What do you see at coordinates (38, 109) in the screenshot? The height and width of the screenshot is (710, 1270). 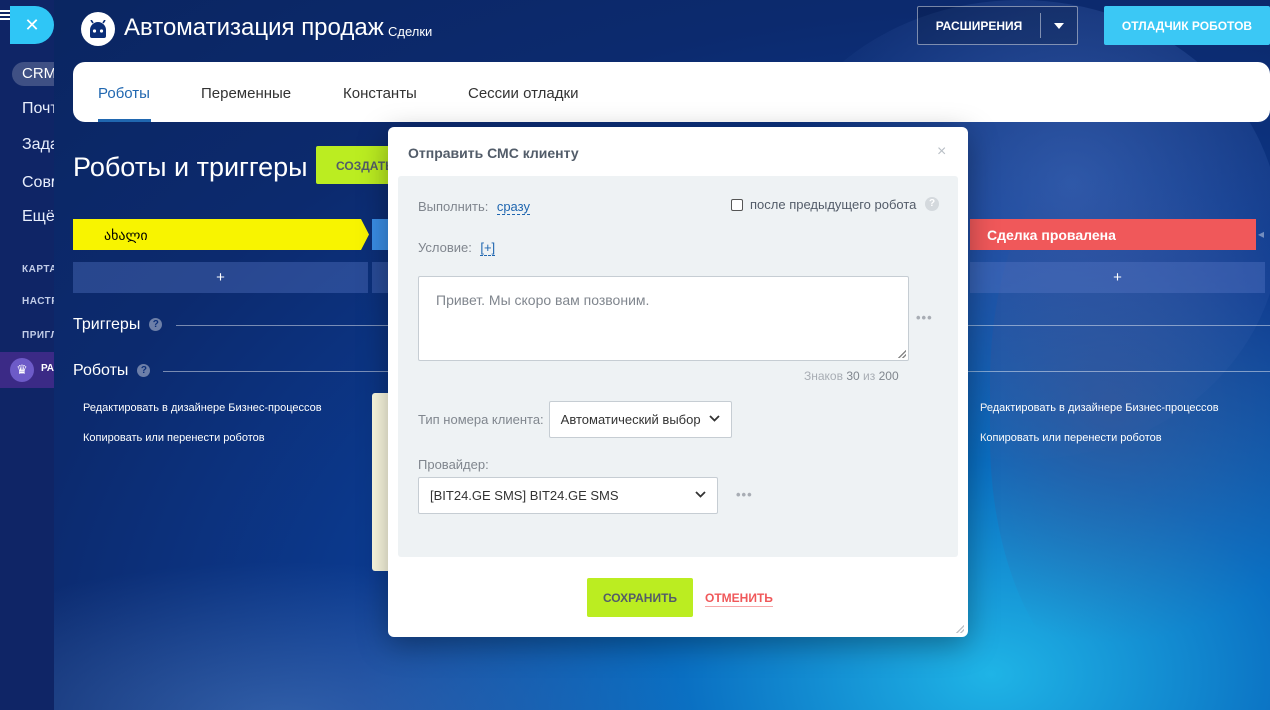 I see `sidebar-item-mail: Почта` at bounding box center [38, 109].